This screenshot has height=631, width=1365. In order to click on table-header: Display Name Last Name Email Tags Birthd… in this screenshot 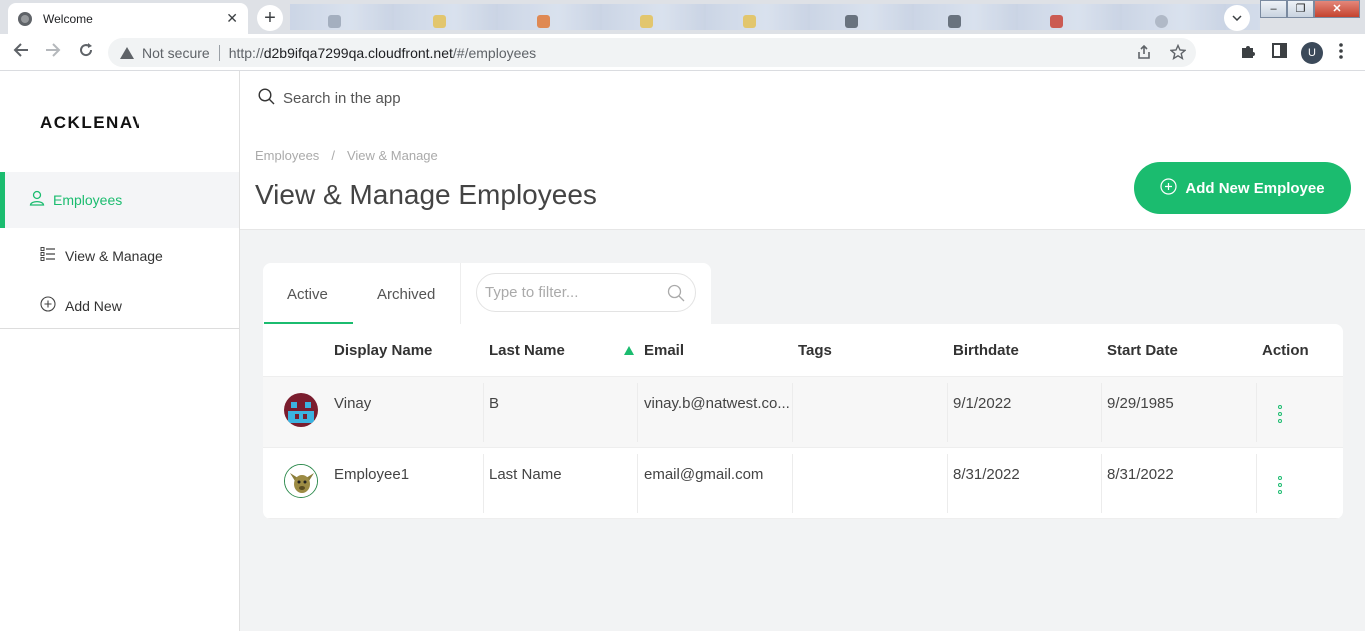, I will do `click(803, 350)`.